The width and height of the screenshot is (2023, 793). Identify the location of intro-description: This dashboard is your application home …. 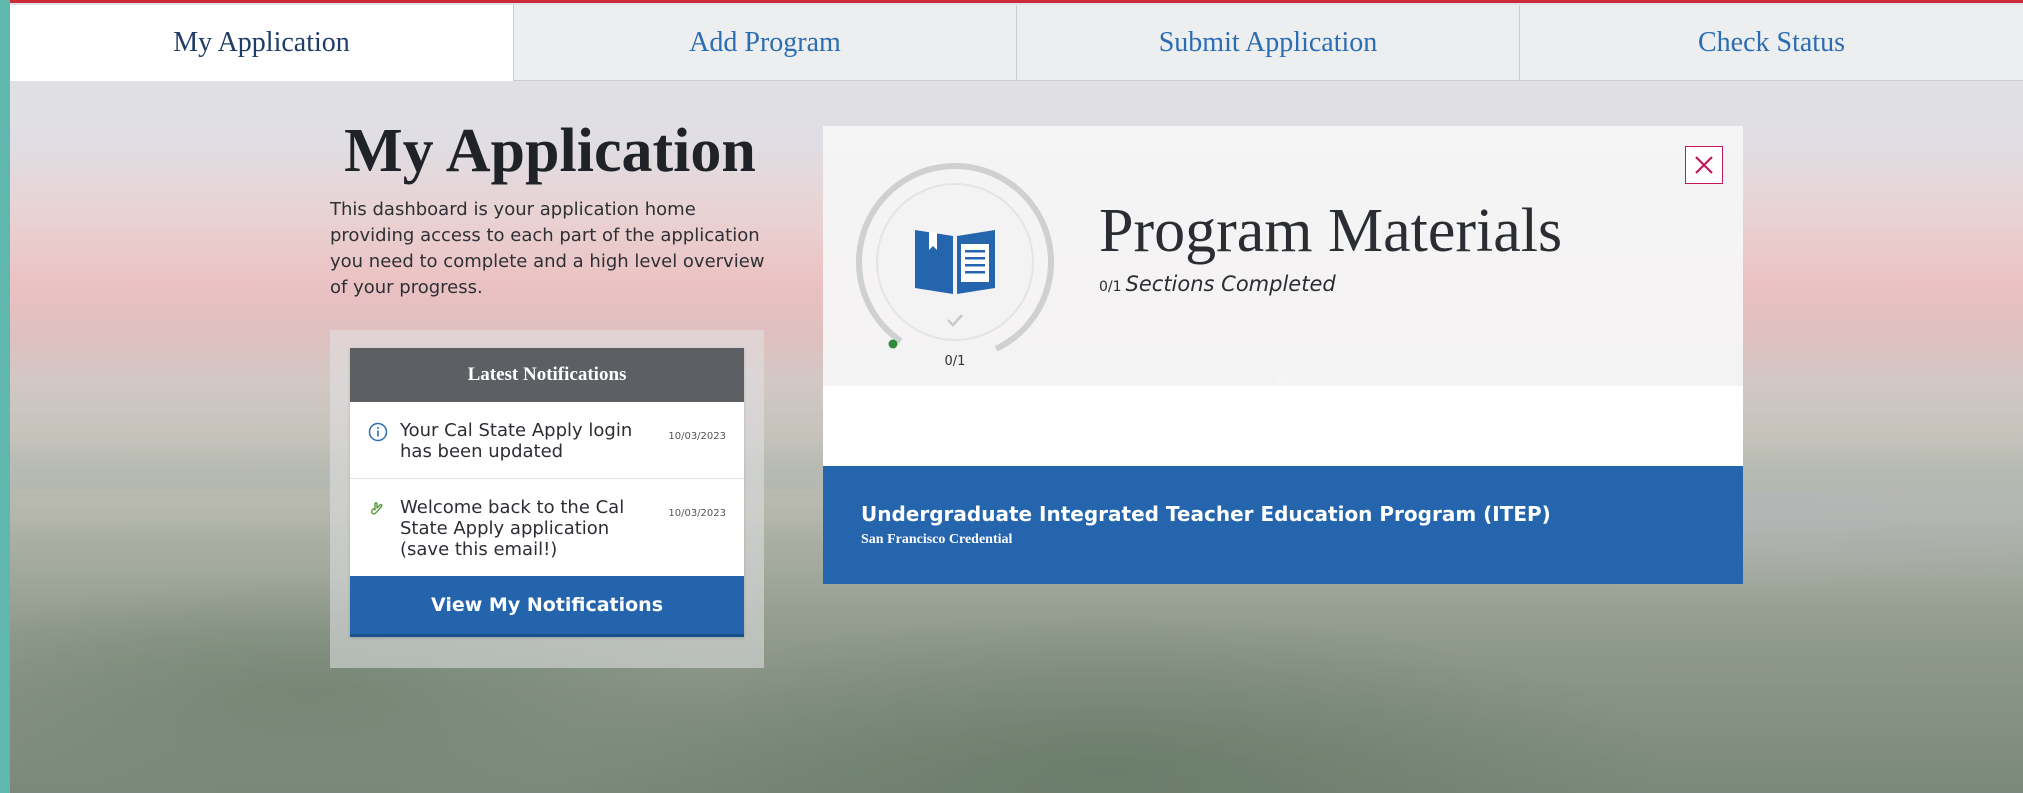
(547, 248).